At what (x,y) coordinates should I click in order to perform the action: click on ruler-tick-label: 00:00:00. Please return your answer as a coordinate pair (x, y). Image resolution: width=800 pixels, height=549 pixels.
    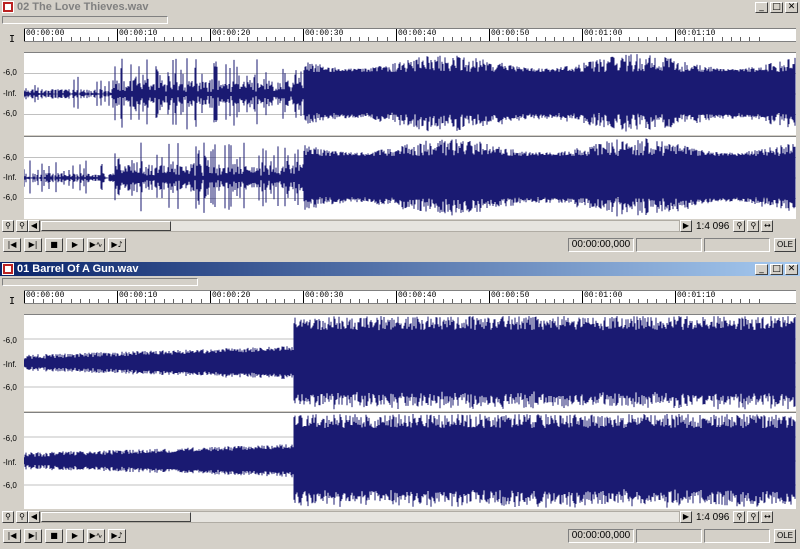
    Looking at the image, I should click on (45, 33).